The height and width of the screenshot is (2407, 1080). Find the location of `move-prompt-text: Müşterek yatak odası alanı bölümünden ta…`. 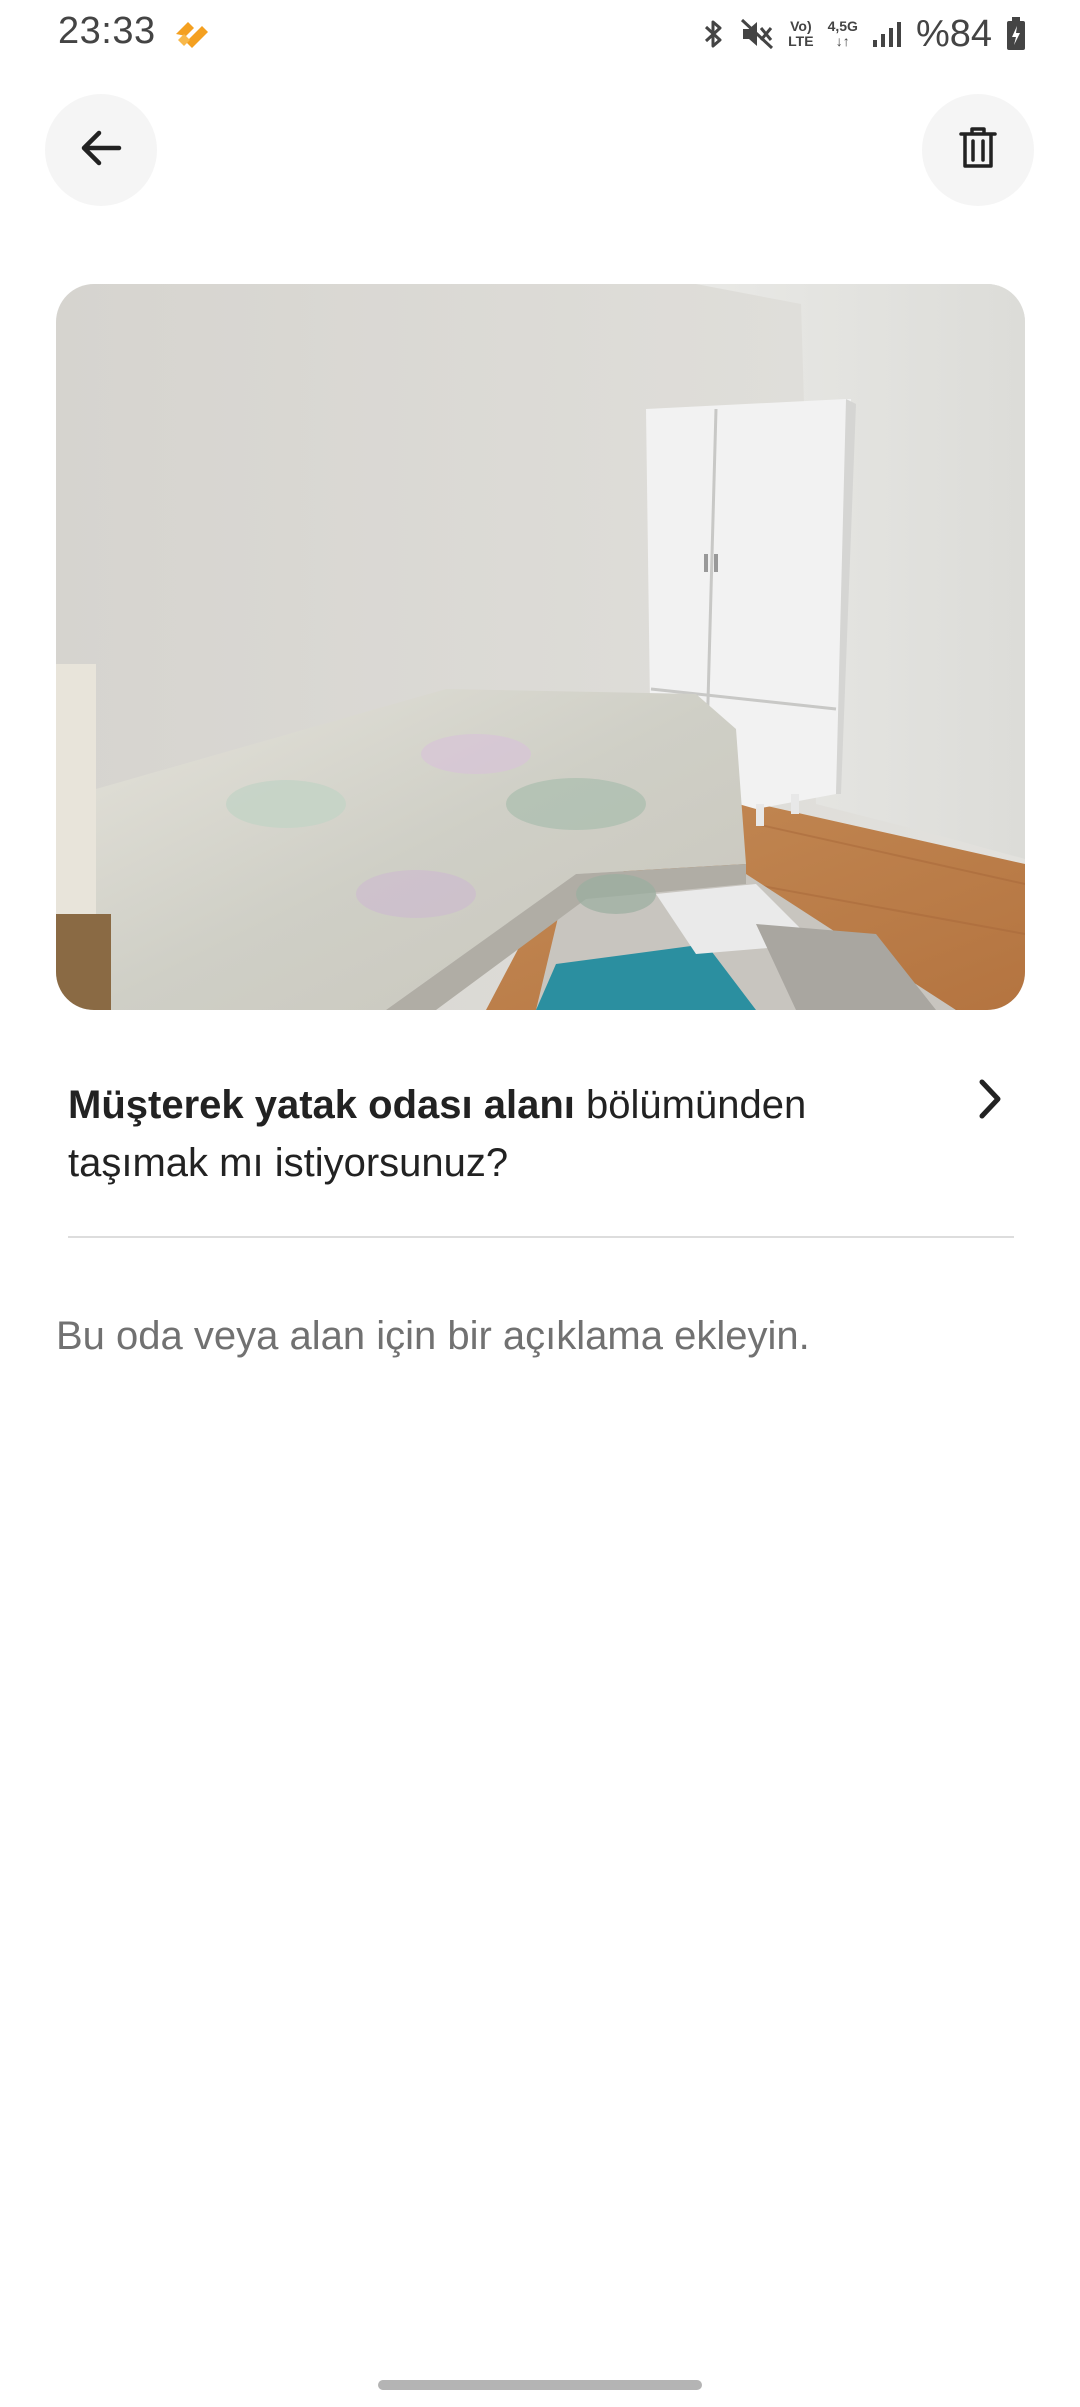

move-prompt-text: Müşterek yatak odası alanı bölümünden ta… is located at coordinates (508, 1134).